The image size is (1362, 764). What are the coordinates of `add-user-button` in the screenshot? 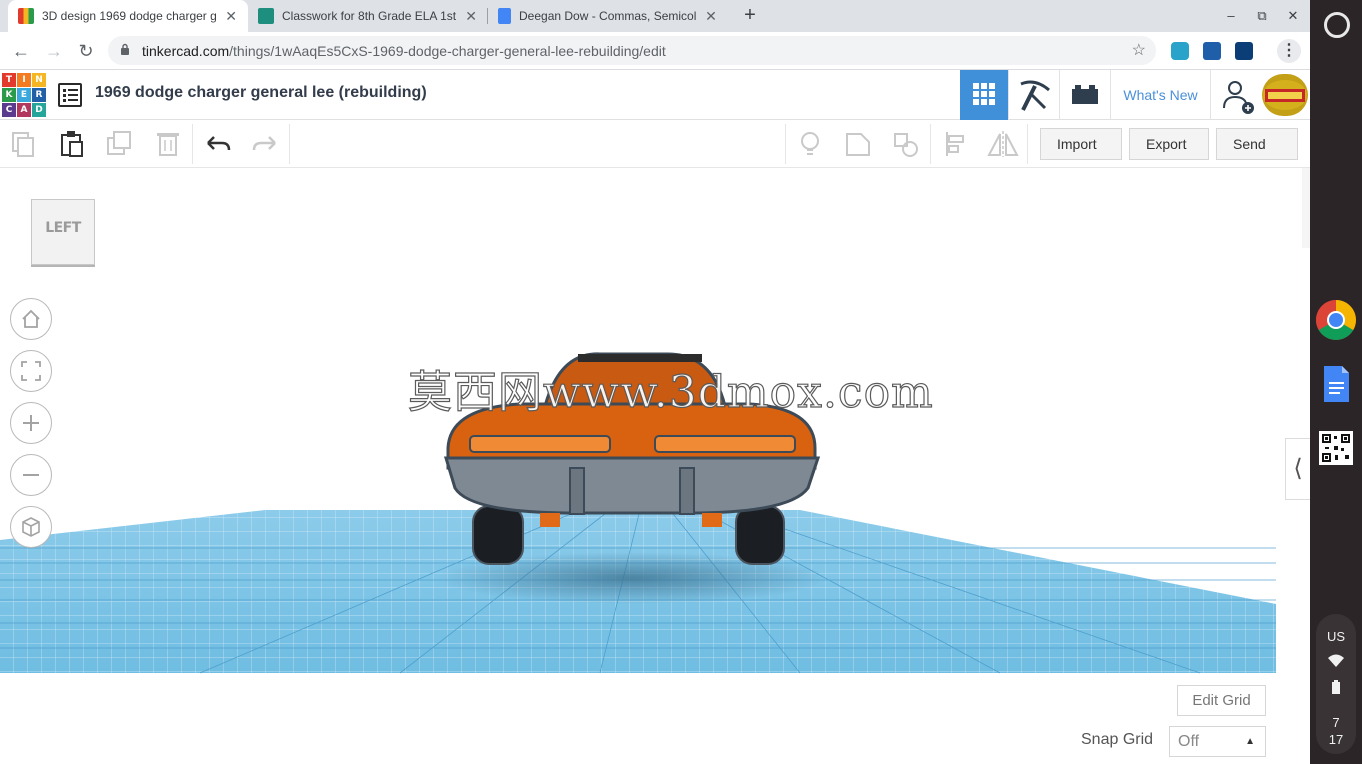 It's located at (1236, 95).